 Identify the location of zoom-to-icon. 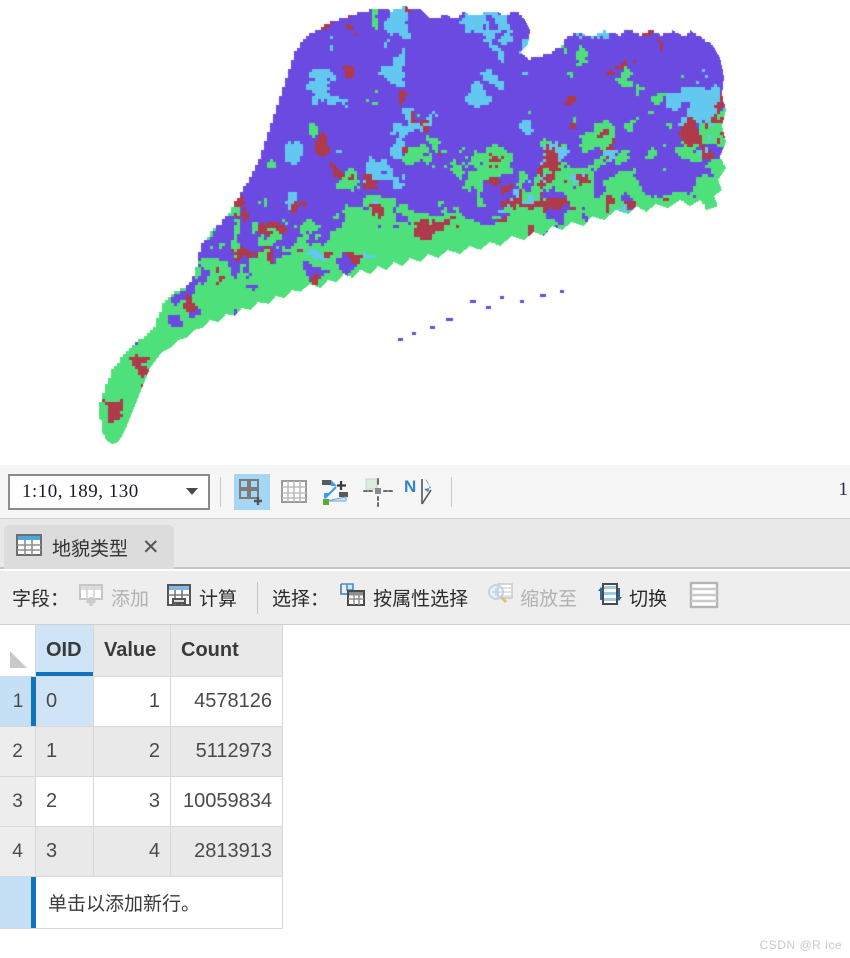
(500, 597).